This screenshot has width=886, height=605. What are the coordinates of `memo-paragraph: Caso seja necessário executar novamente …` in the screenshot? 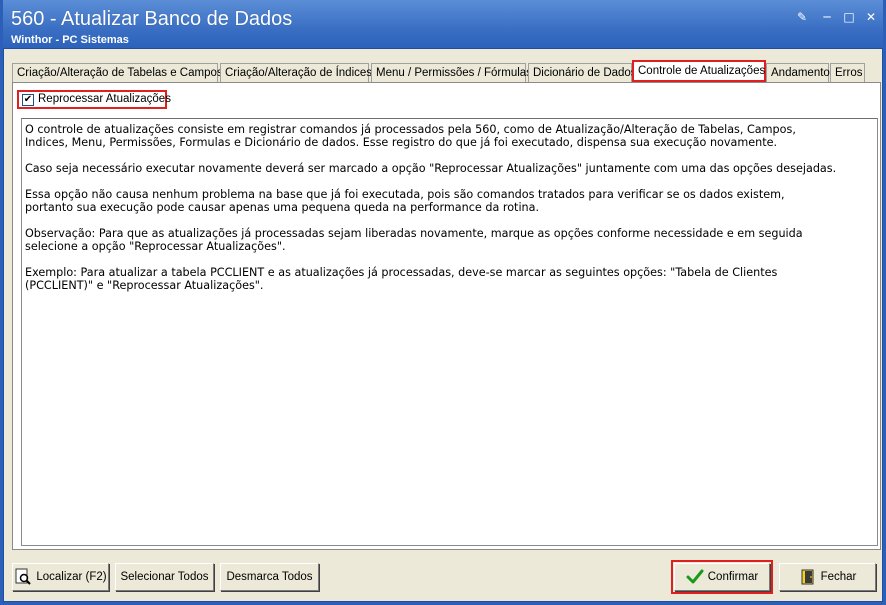 It's located at (431, 168).